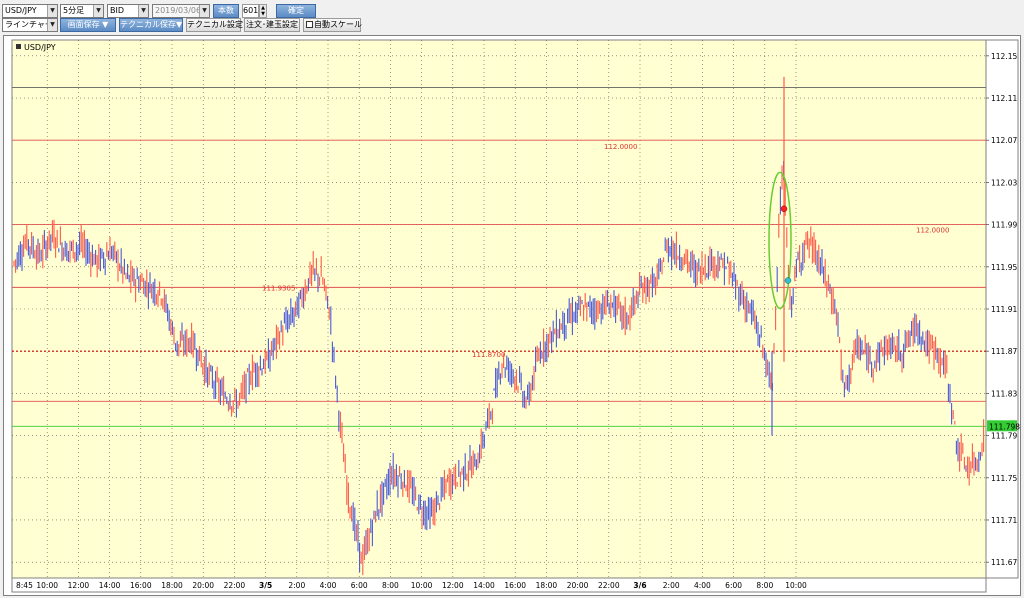  What do you see at coordinates (1004, 562) in the screenshot?
I see `y-tick-label: 111.67` at bounding box center [1004, 562].